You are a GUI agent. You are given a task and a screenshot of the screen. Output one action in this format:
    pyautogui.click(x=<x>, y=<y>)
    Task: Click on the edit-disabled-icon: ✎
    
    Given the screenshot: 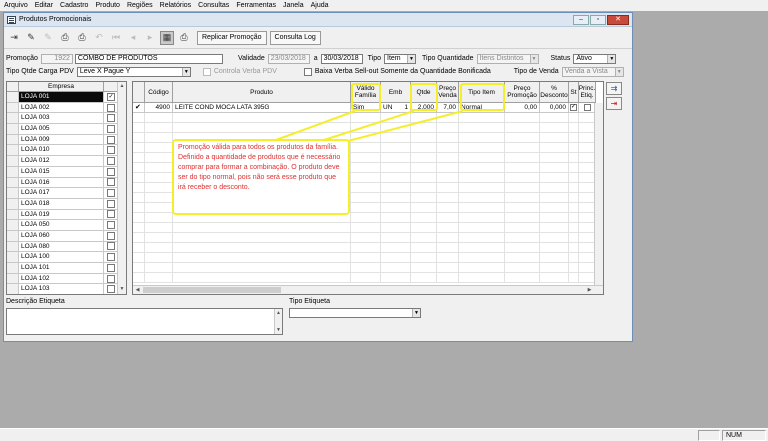 What is the action you would take?
    pyautogui.click(x=48, y=38)
    